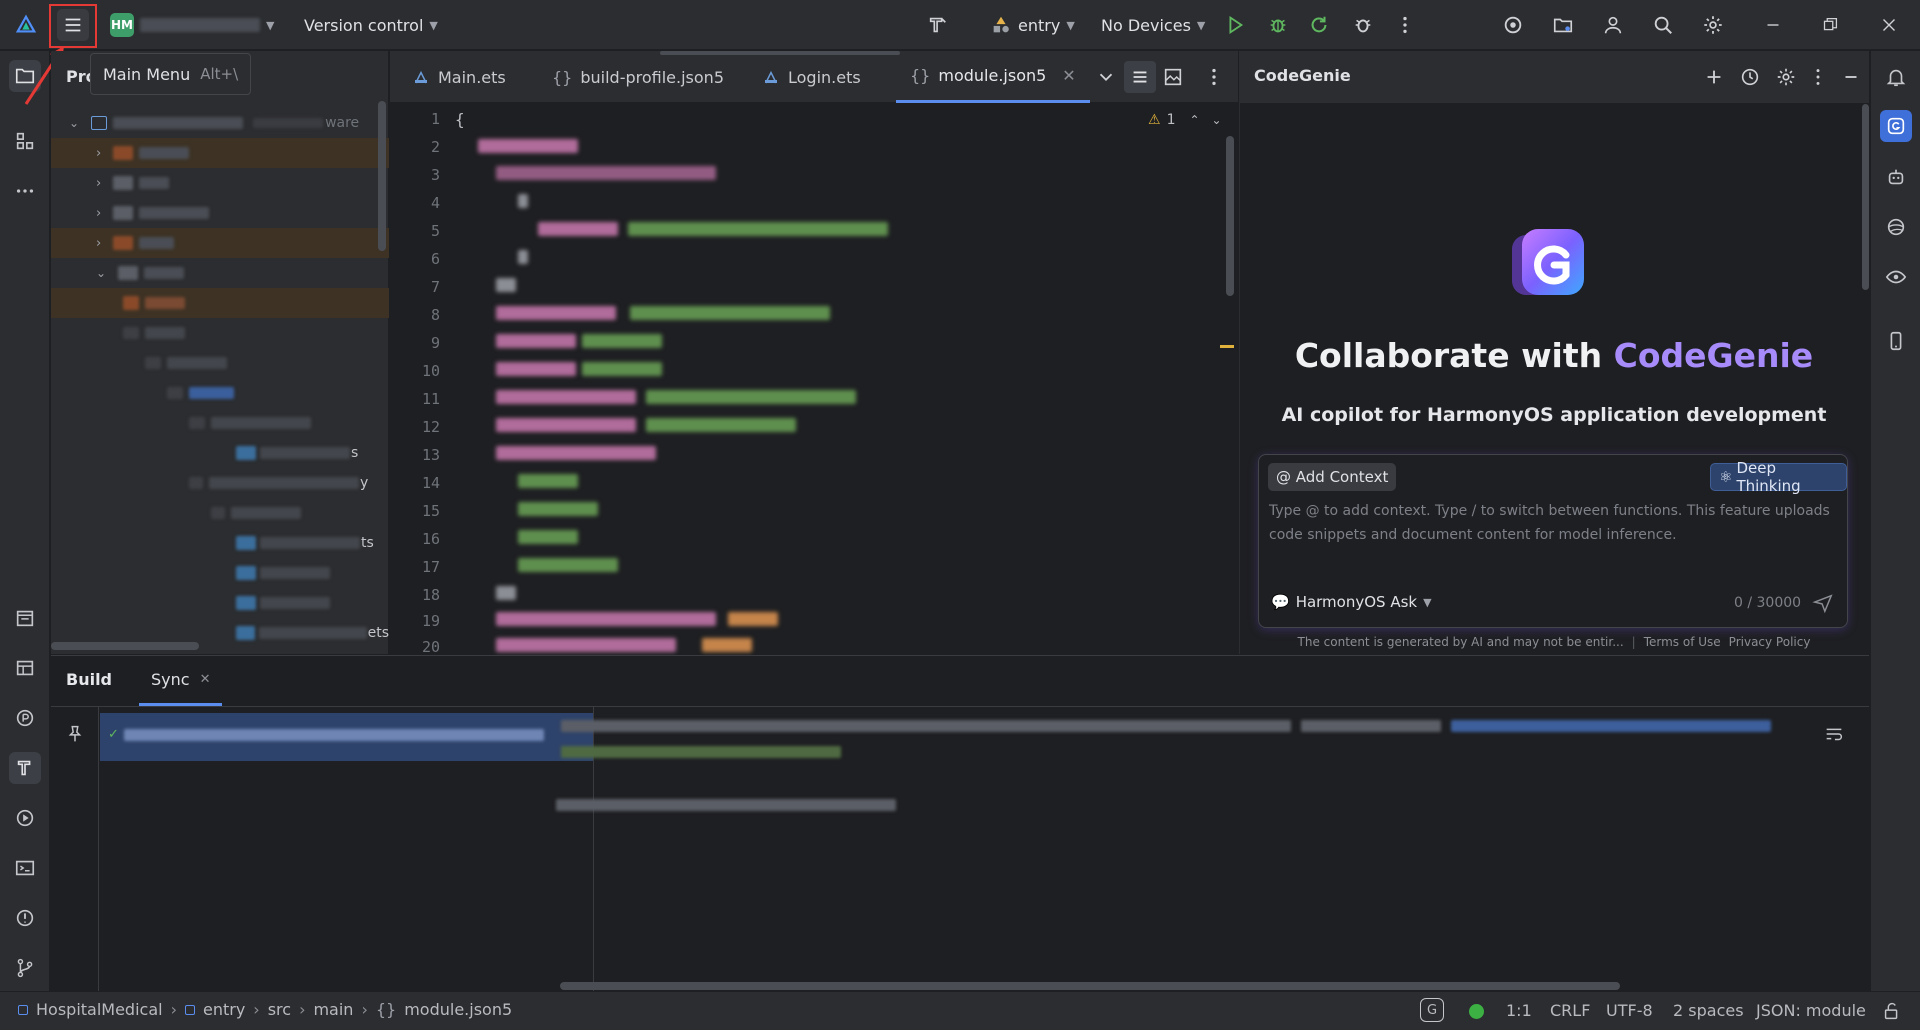  Describe the element at coordinates (1708, 1010) in the screenshot. I see `indent-setting: 2 spaces` at that location.